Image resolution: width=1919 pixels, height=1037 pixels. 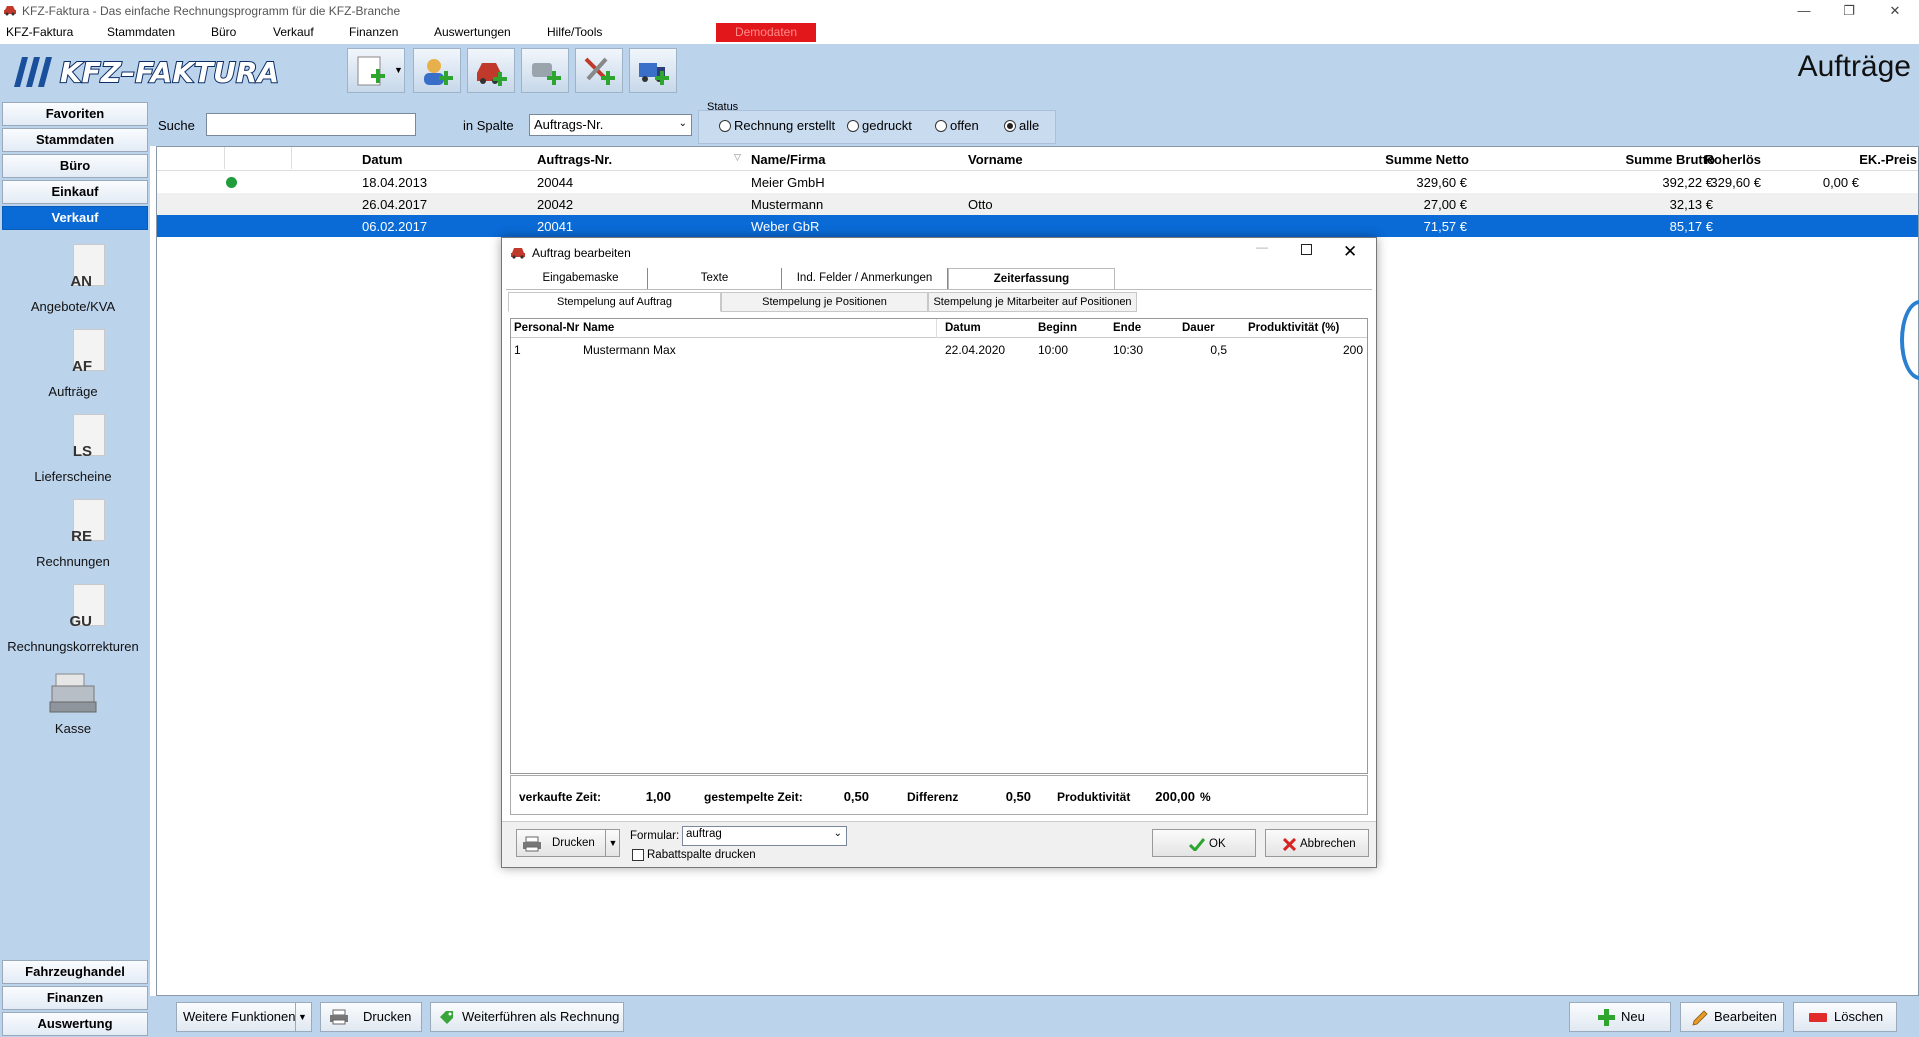 I want to click on column-select: Auftrags-Nr. ⌄, so click(x=610, y=125).